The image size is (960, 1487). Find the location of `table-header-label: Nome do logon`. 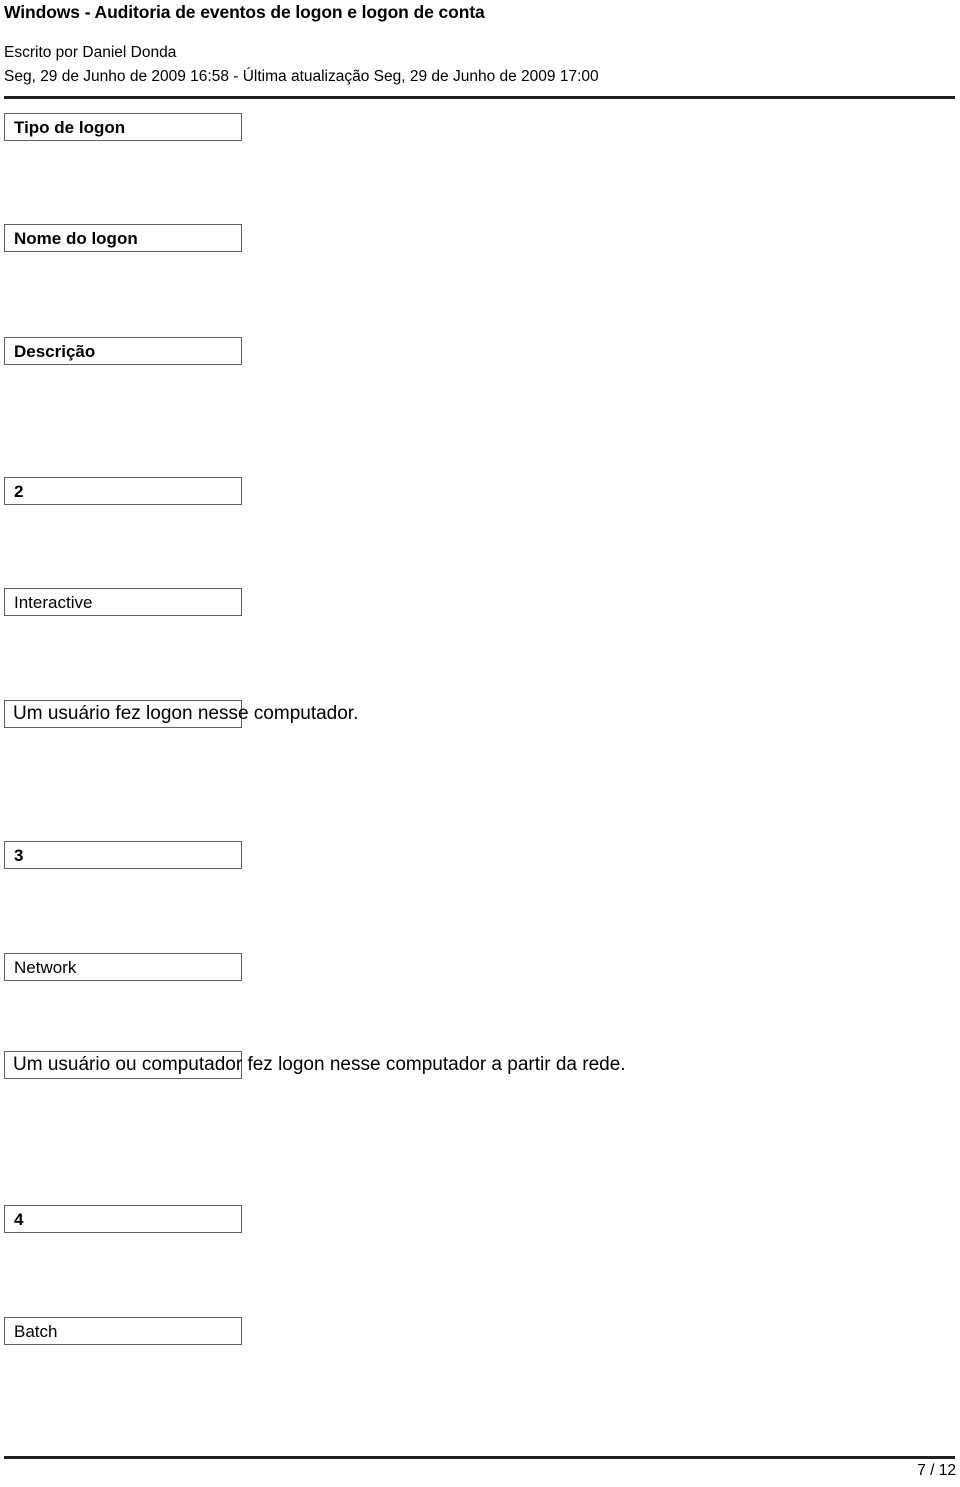

table-header-label: Nome do logon is located at coordinates (76, 238).